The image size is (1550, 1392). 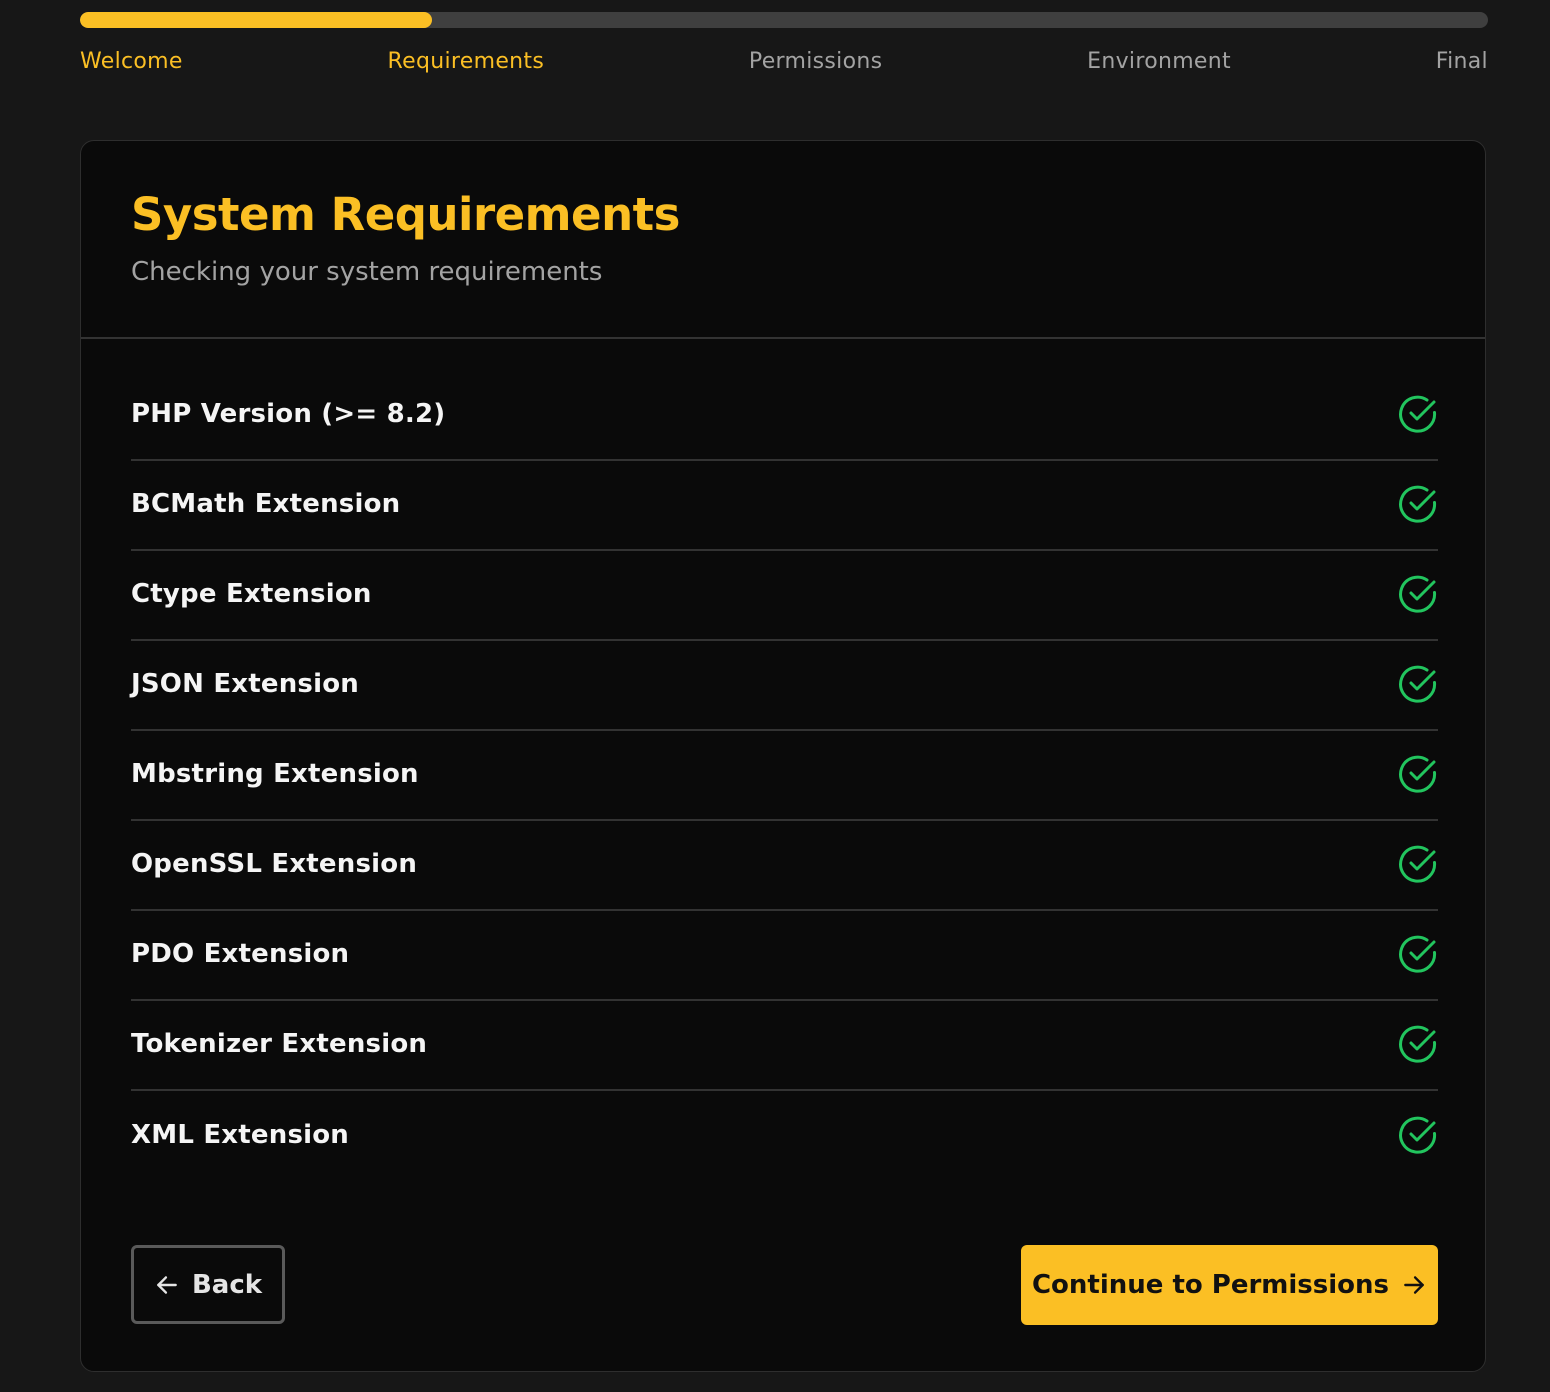 What do you see at coordinates (405, 214) in the screenshot?
I see `page-title: System Requirements` at bounding box center [405, 214].